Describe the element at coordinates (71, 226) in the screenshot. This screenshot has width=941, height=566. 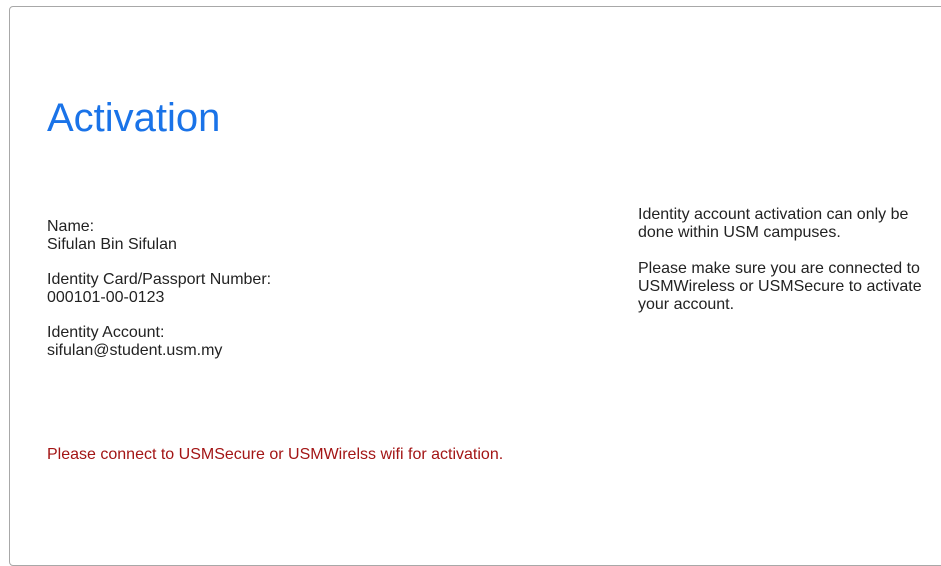
I see `name-label: Name:` at that location.